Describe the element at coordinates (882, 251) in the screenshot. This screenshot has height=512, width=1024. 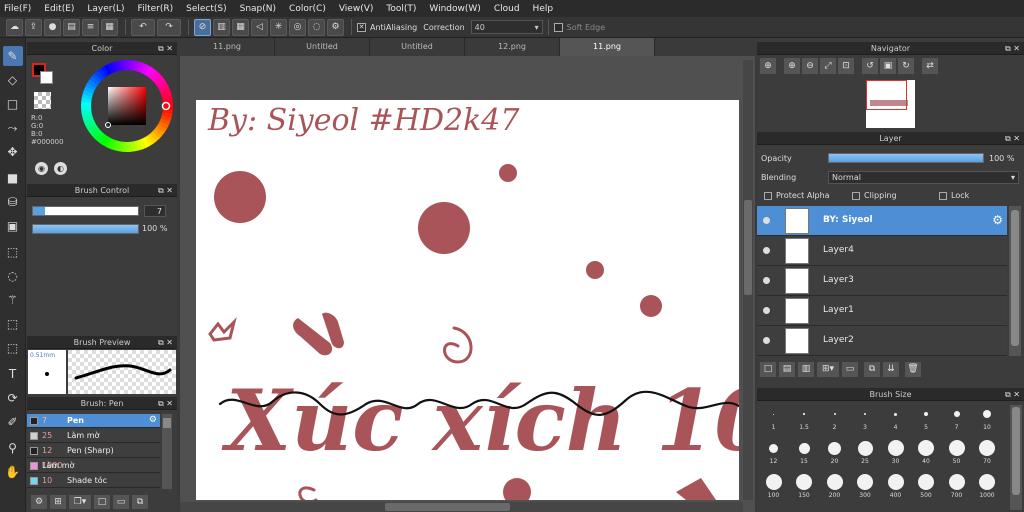
I see `layer-row: Layer4` at that location.